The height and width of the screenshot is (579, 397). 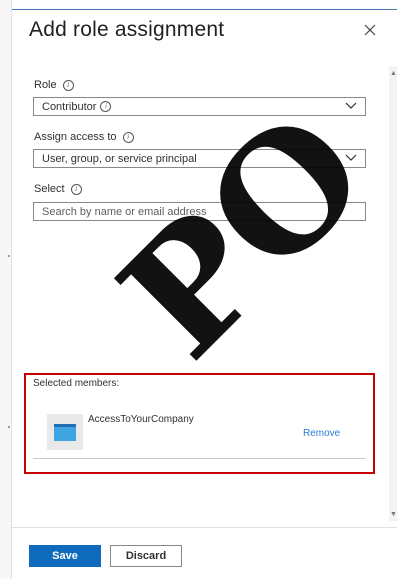 What do you see at coordinates (199, 458) in the screenshot?
I see `member-divider` at bounding box center [199, 458].